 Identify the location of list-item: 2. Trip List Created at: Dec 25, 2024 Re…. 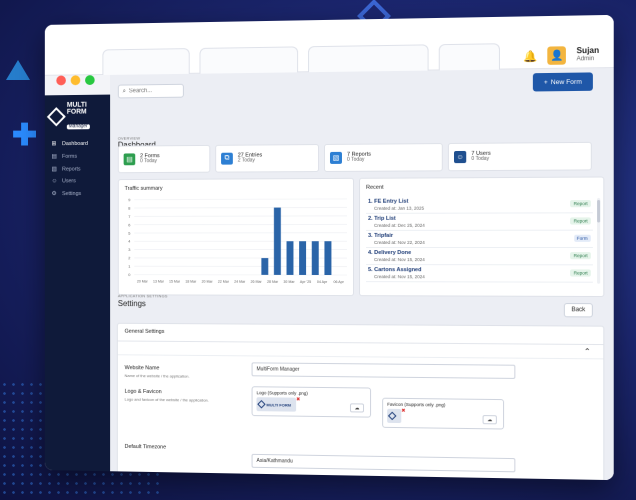
(479, 222).